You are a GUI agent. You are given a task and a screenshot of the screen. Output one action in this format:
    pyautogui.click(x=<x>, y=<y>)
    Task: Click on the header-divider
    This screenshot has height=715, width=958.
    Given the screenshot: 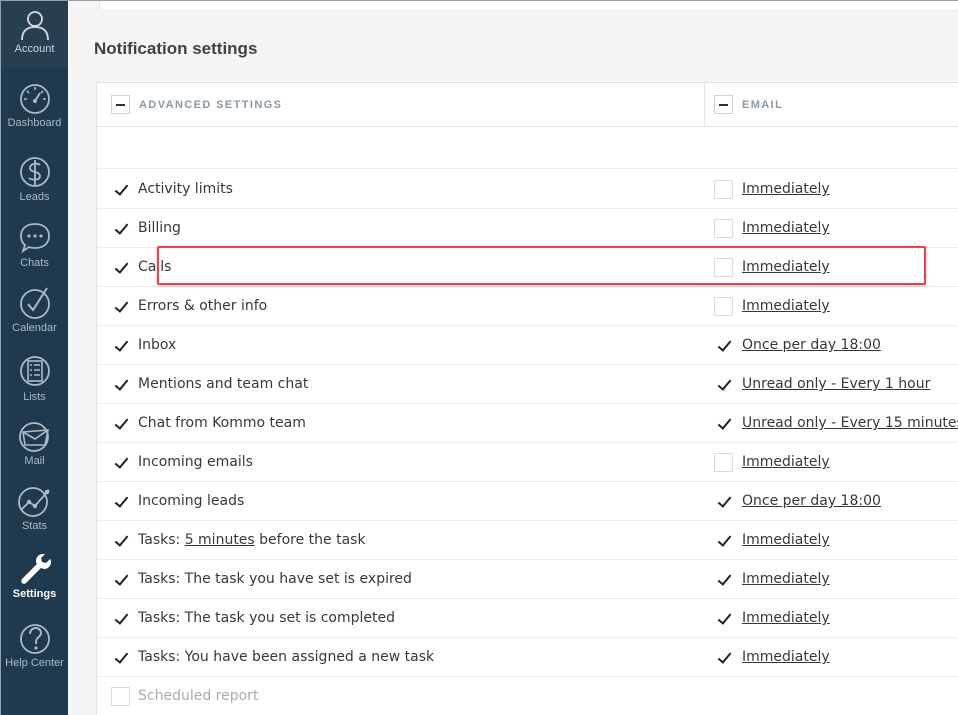 What is the action you would take?
    pyautogui.click(x=704, y=105)
    